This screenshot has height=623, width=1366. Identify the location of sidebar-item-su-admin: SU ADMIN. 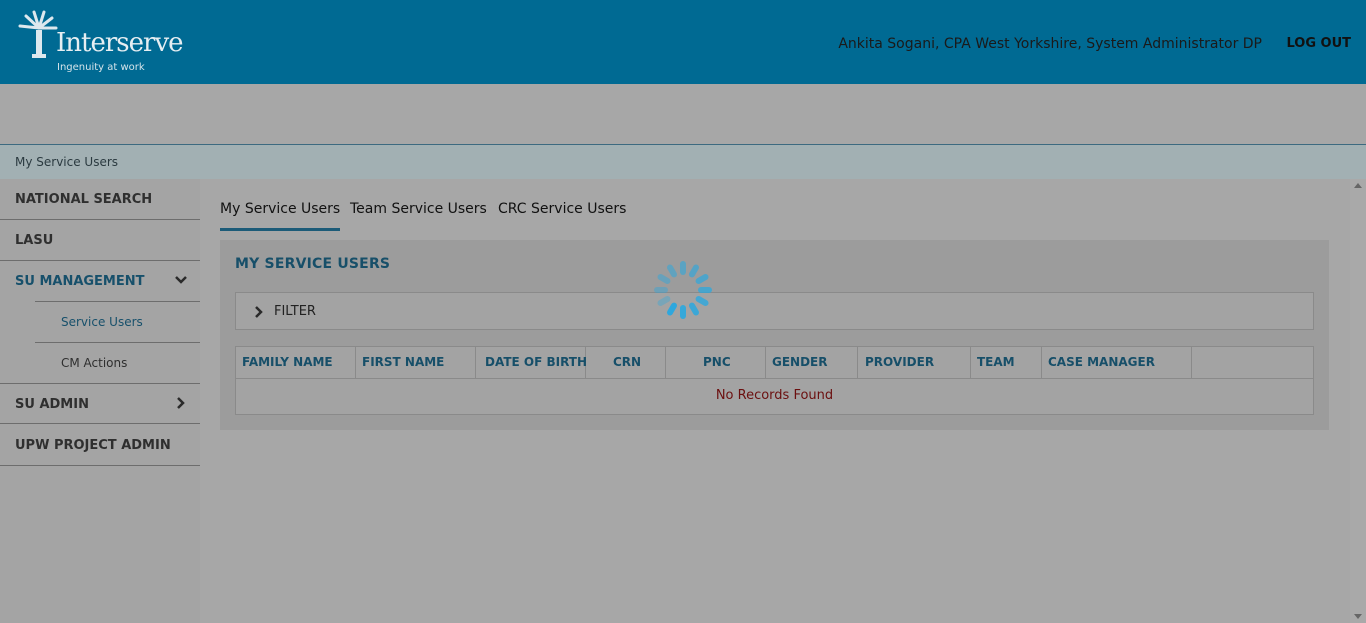
(100, 403).